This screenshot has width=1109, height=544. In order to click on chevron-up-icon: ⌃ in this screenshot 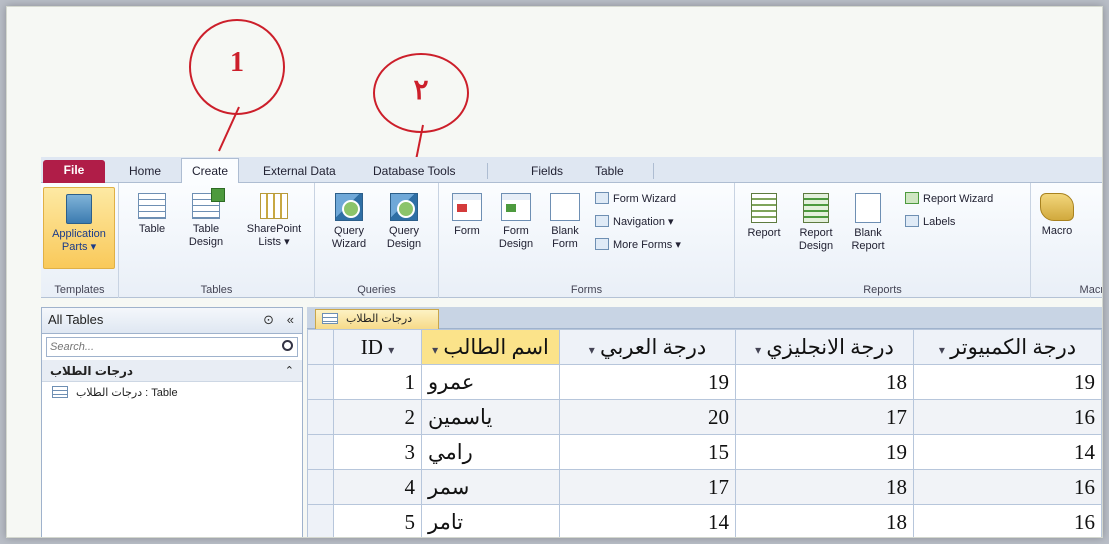, I will do `click(289, 371)`.